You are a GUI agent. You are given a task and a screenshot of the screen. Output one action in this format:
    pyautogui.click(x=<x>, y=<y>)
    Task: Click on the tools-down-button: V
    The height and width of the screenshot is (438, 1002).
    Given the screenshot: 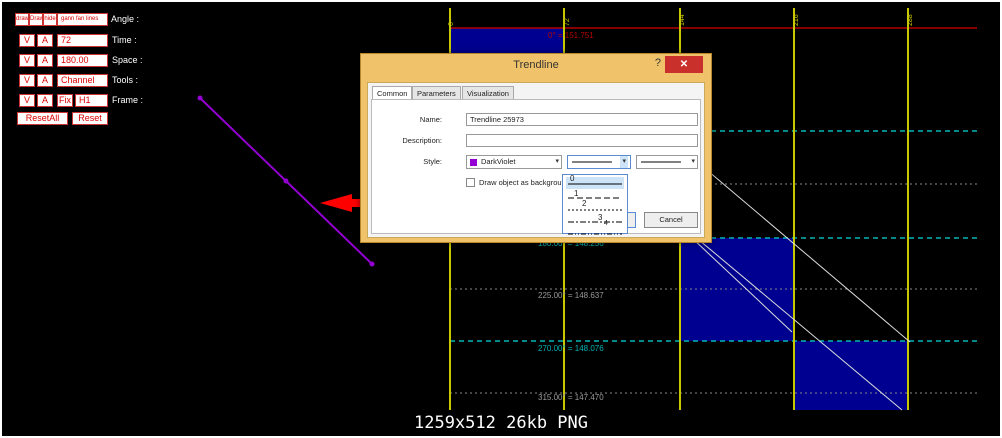 What is the action you would take?
    pyautogui.click(x=27, y=80)
    